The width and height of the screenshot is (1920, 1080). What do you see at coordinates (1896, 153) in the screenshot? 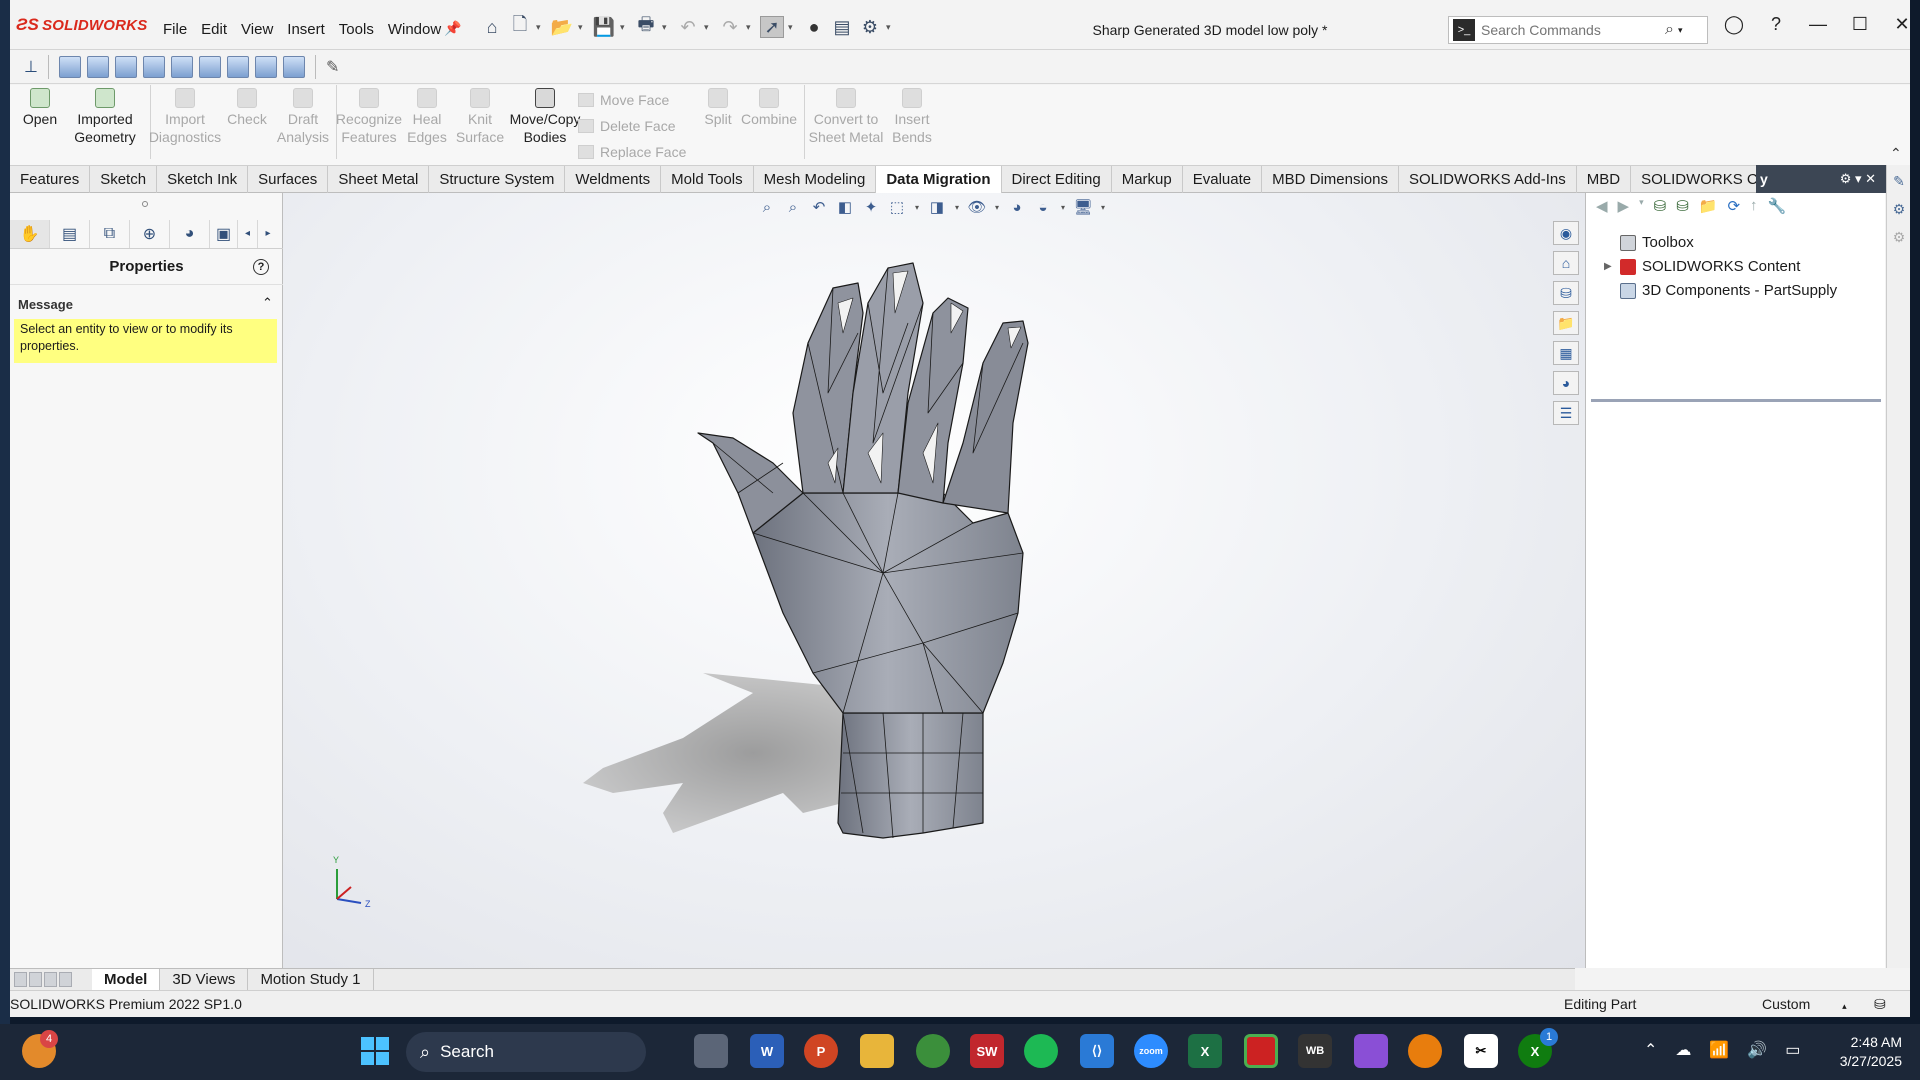
I see `collapse-ribbon-icon: ⌃` at bounding box center [1896, 153].